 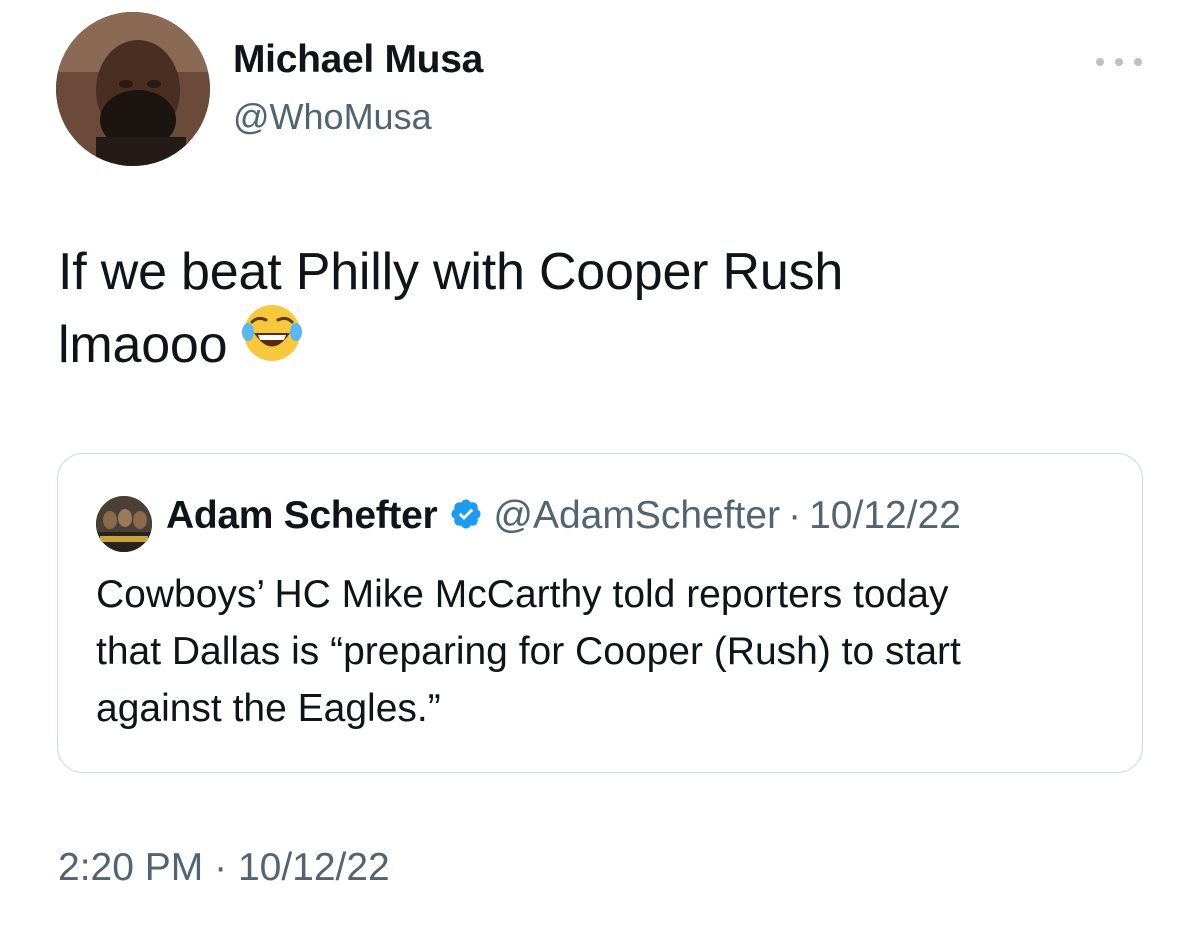 I want to click on tweet-text-line: If we beat Philly with Cooper Rush, so click(x=451, y=272).